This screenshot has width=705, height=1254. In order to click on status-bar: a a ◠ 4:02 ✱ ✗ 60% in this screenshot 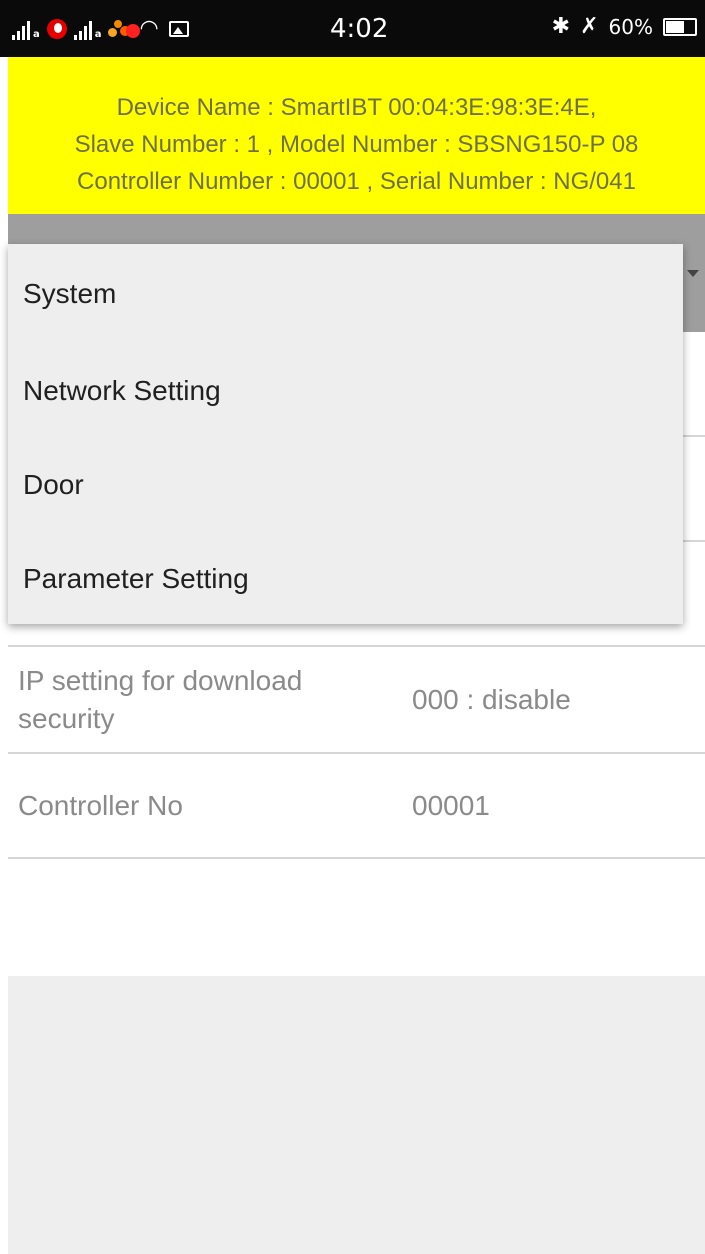, I will do `click(352, 28)`.